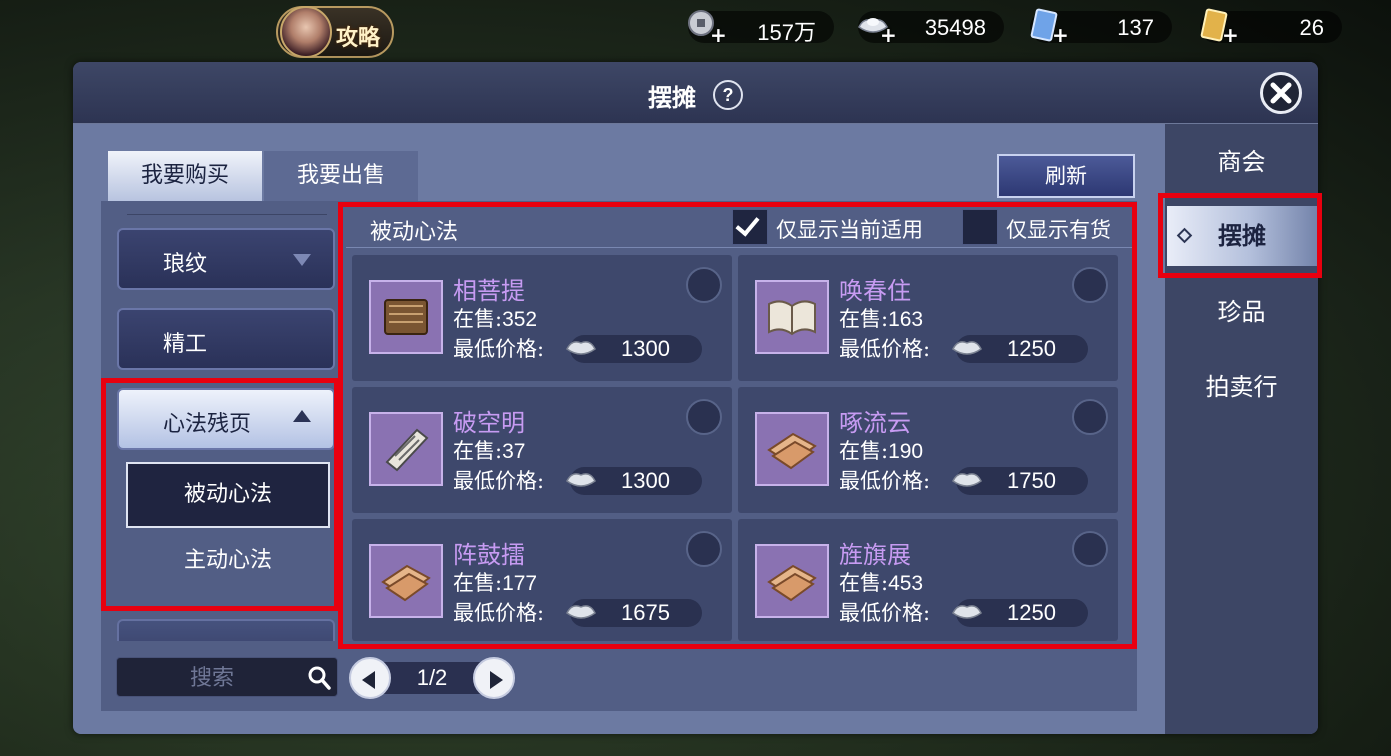 Image resolution: width=1391 pixels, height=756 pixels. Describe the element at coordinates (226, 630) in the screenshot. I see `category-partial` at that location.